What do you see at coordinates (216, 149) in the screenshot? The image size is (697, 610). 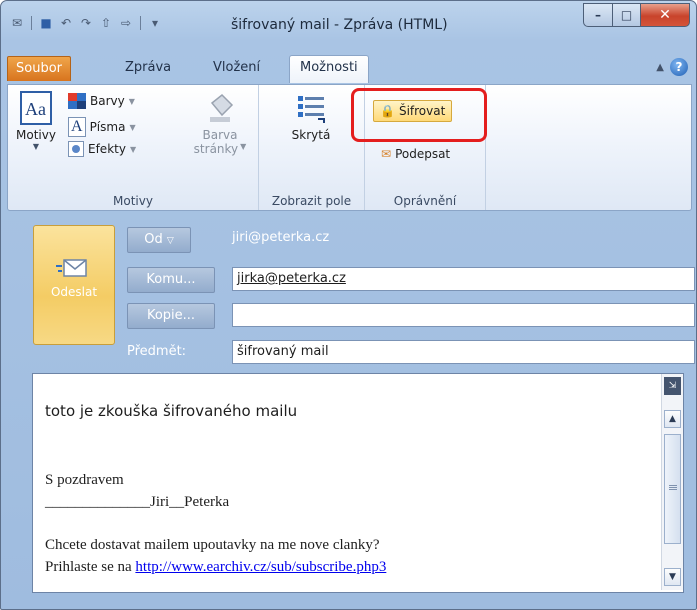 I see `page-color-label-line2: stránky` at bounding box center [216, 149].